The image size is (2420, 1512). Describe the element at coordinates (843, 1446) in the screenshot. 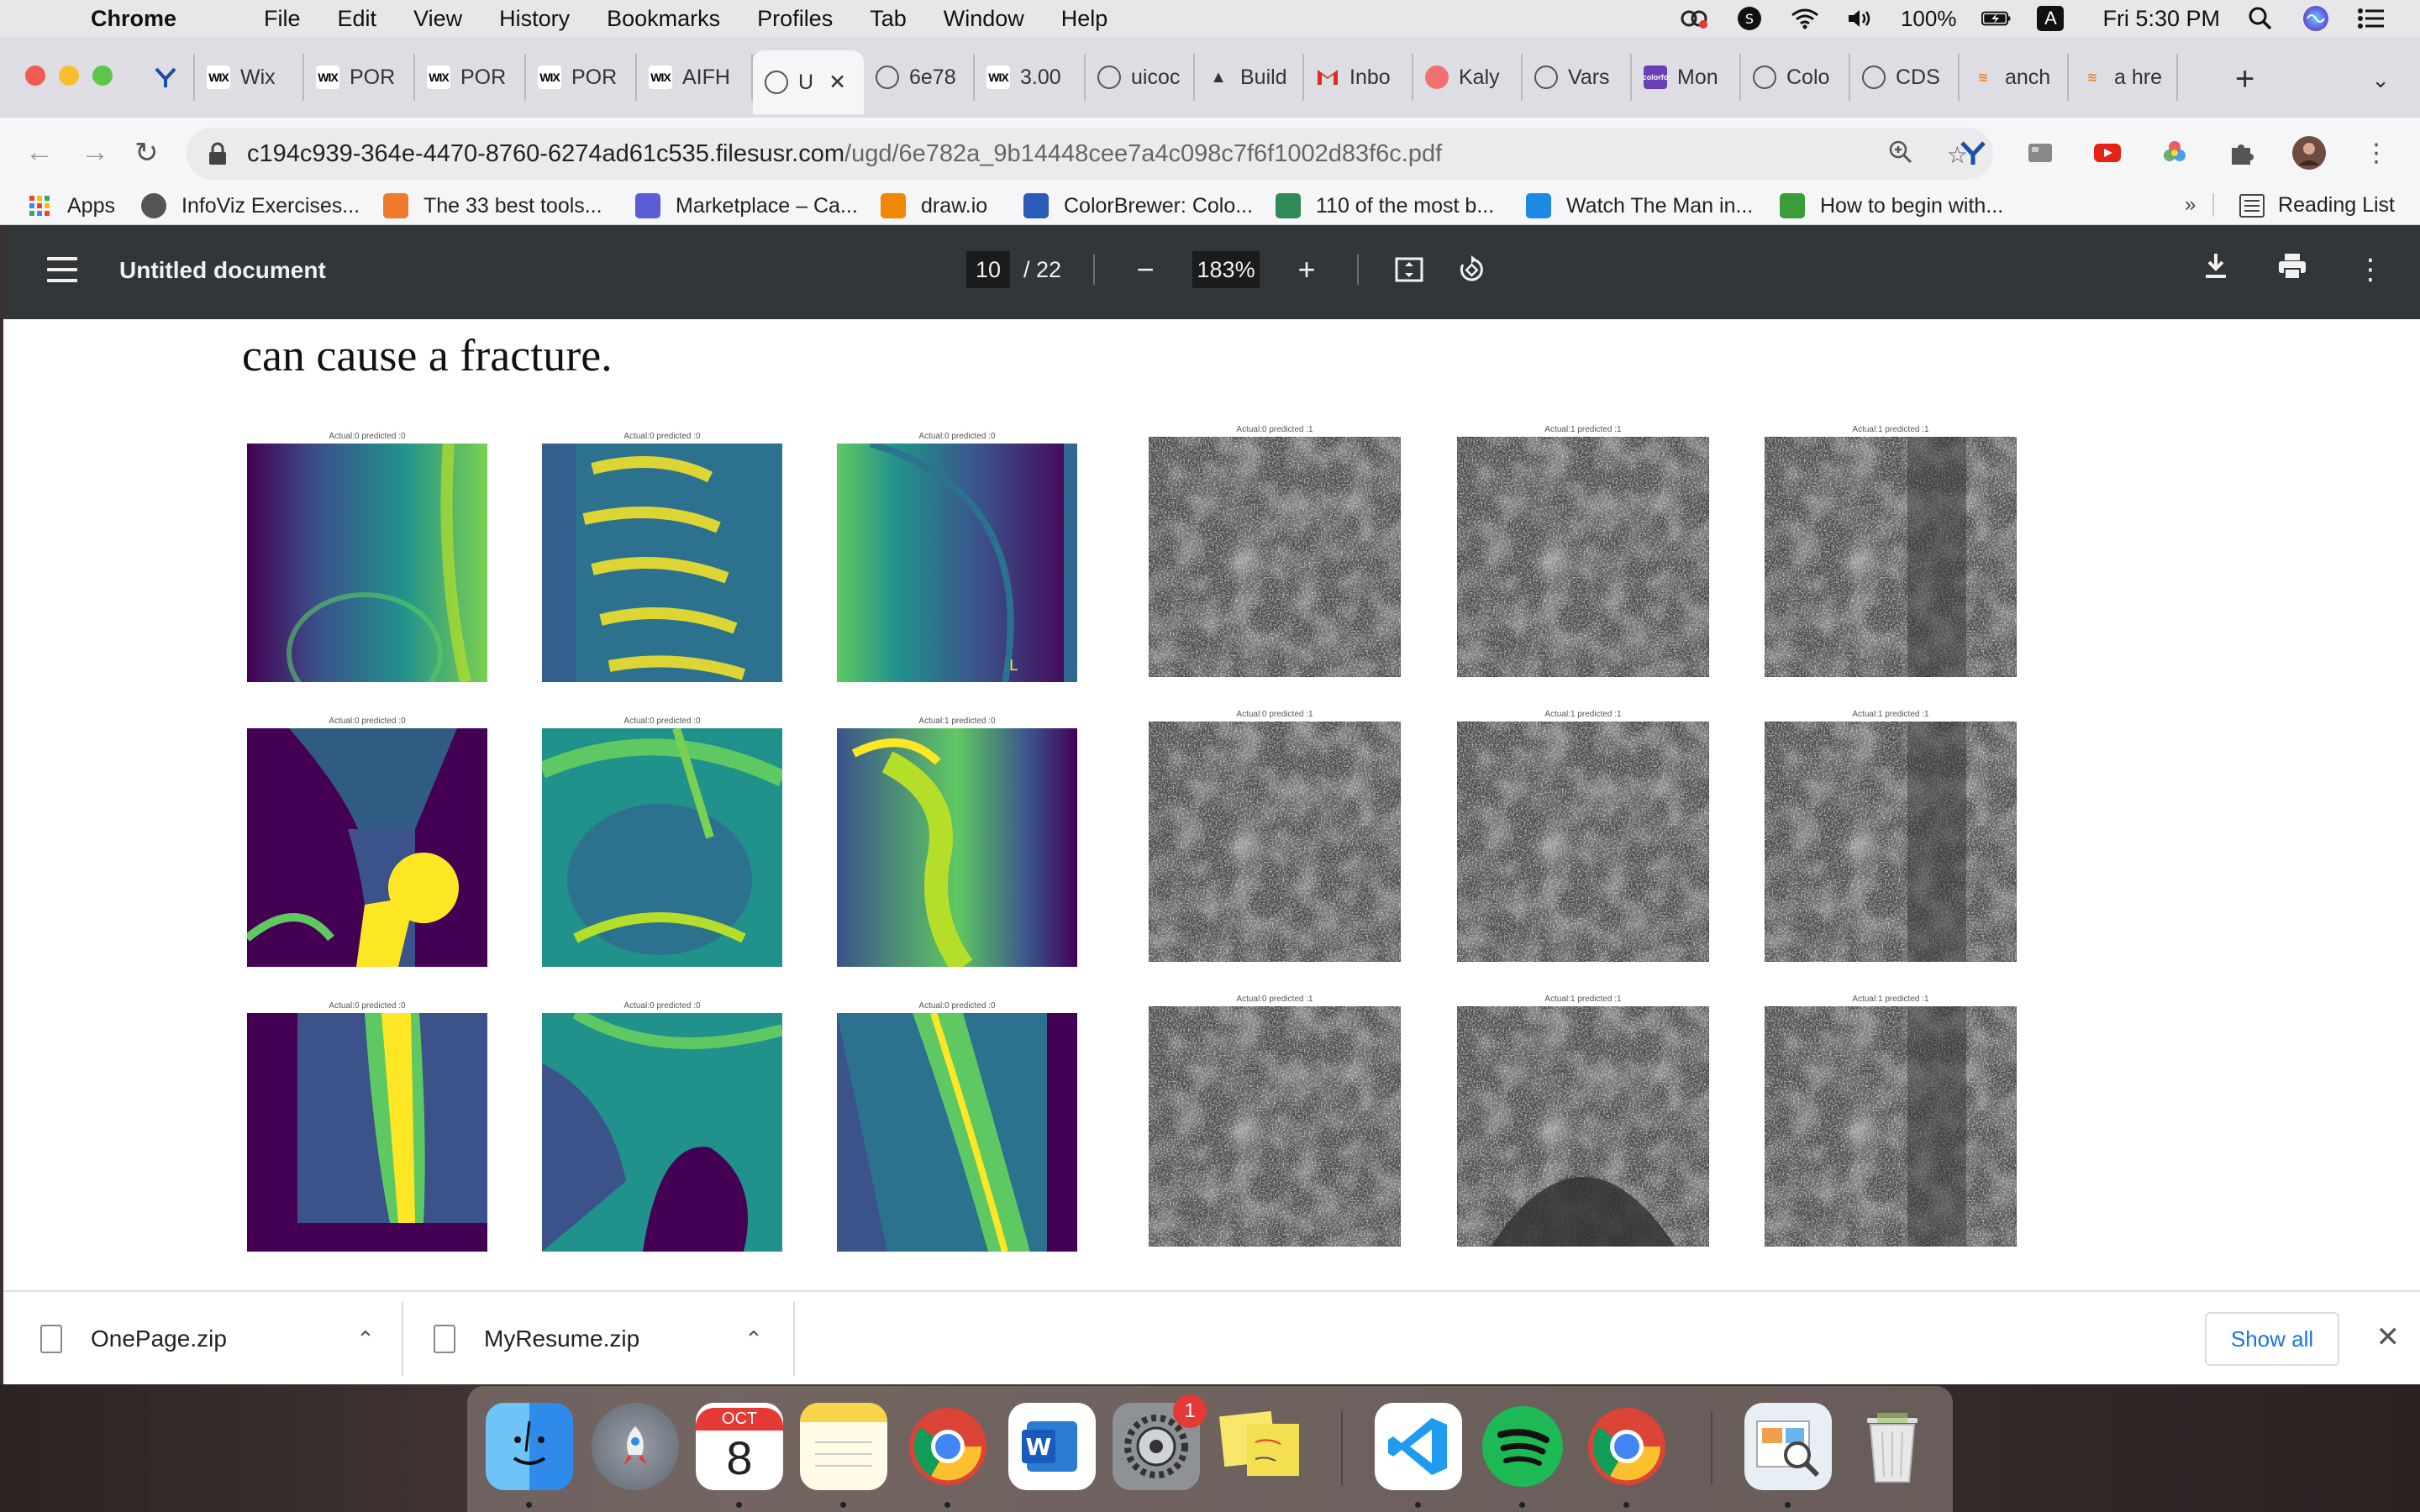

I see `notes-icon` at that location.